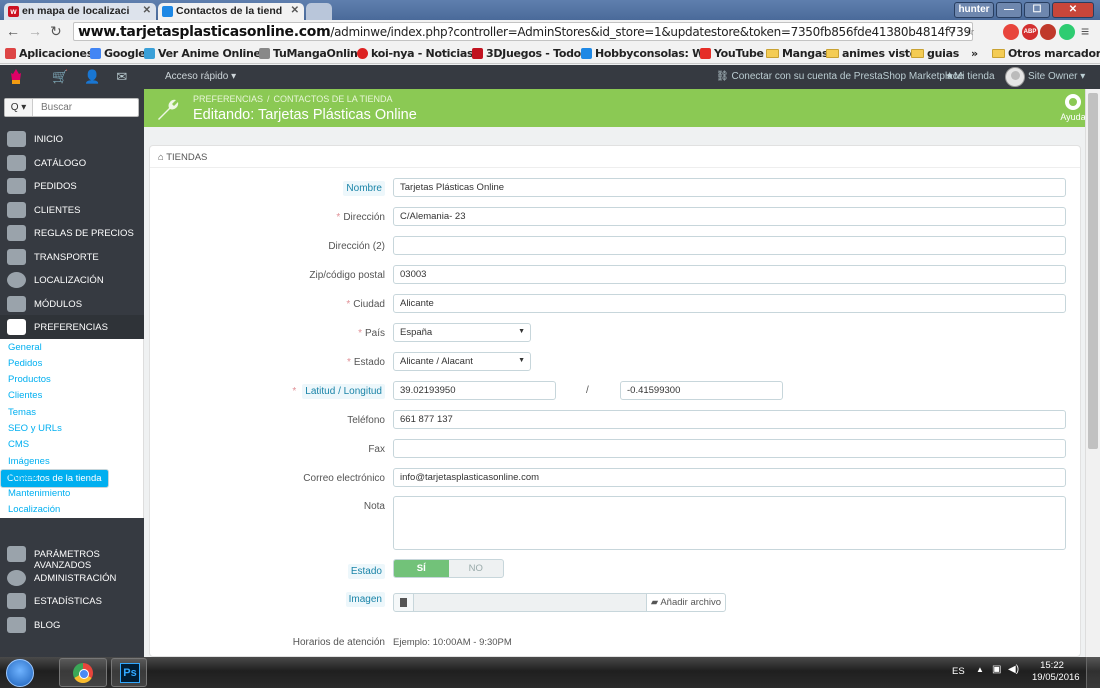 Image resolution: width=1100 pixels, height=688 pixels. I want to click on nombre-input: Tarjetas Plásticas Online, so click(729, 187).